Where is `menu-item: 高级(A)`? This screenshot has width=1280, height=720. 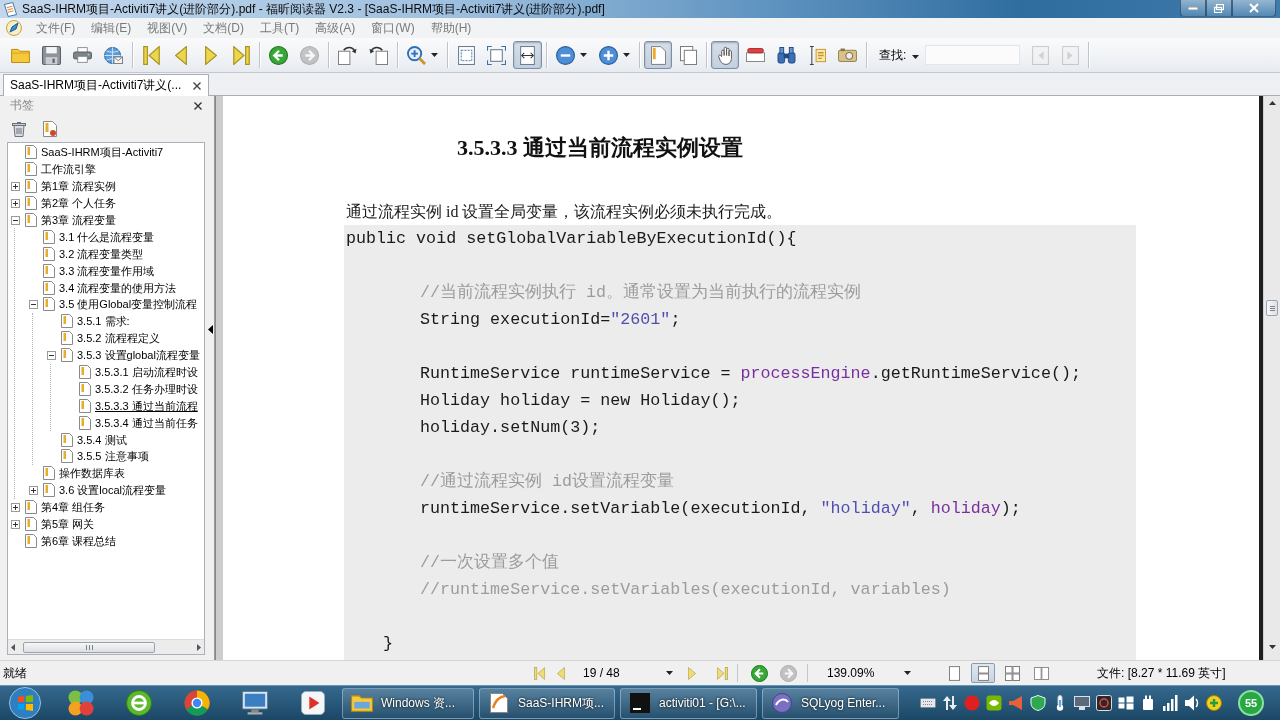
menu-item: 高级(A) is located at coordinates (335, 28).